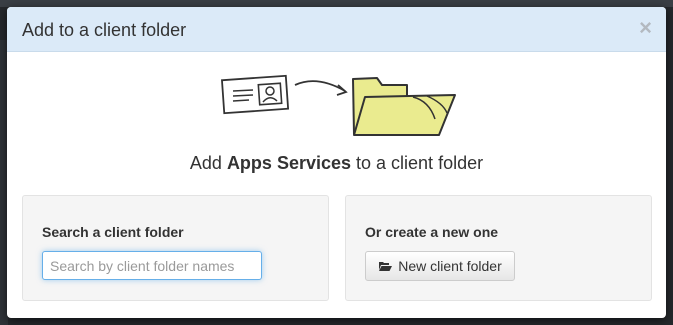  What do you see at coordinates (337, 107) in the screenshot?
I see `move-to-folder-illustration` at bounding box center [337, 107].